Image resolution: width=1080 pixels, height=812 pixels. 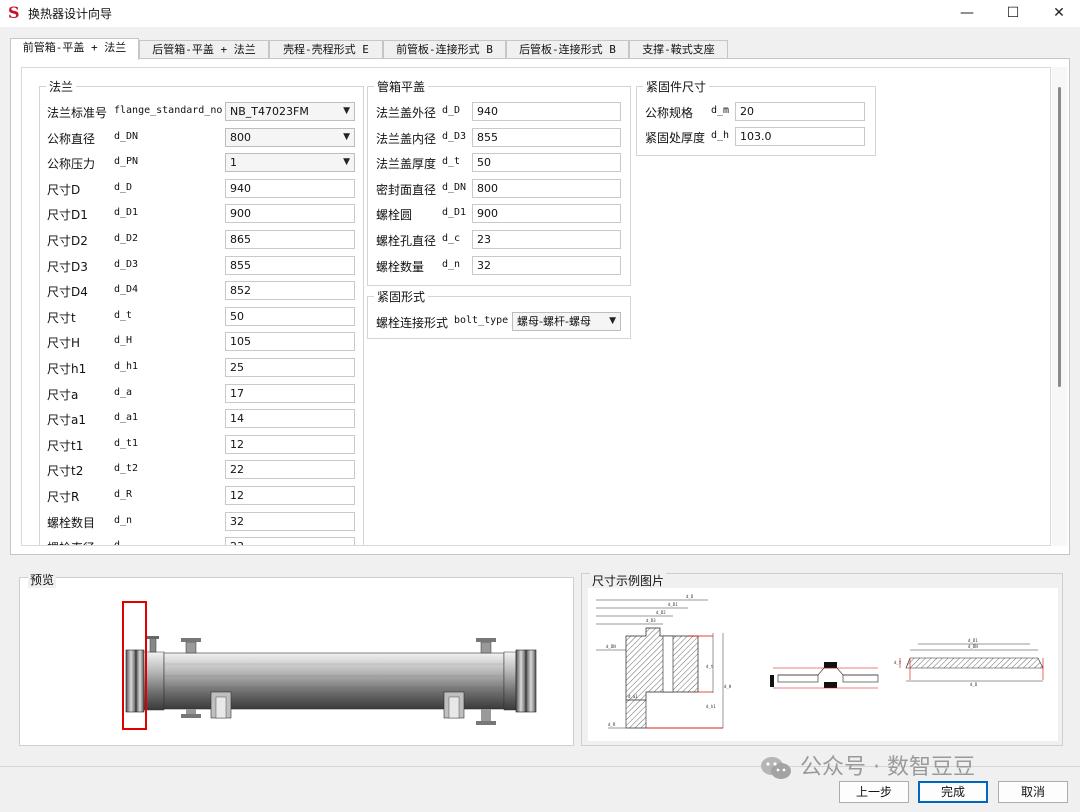 I want to click on fastener-field-code: d_m, so click(x=720, y=110).